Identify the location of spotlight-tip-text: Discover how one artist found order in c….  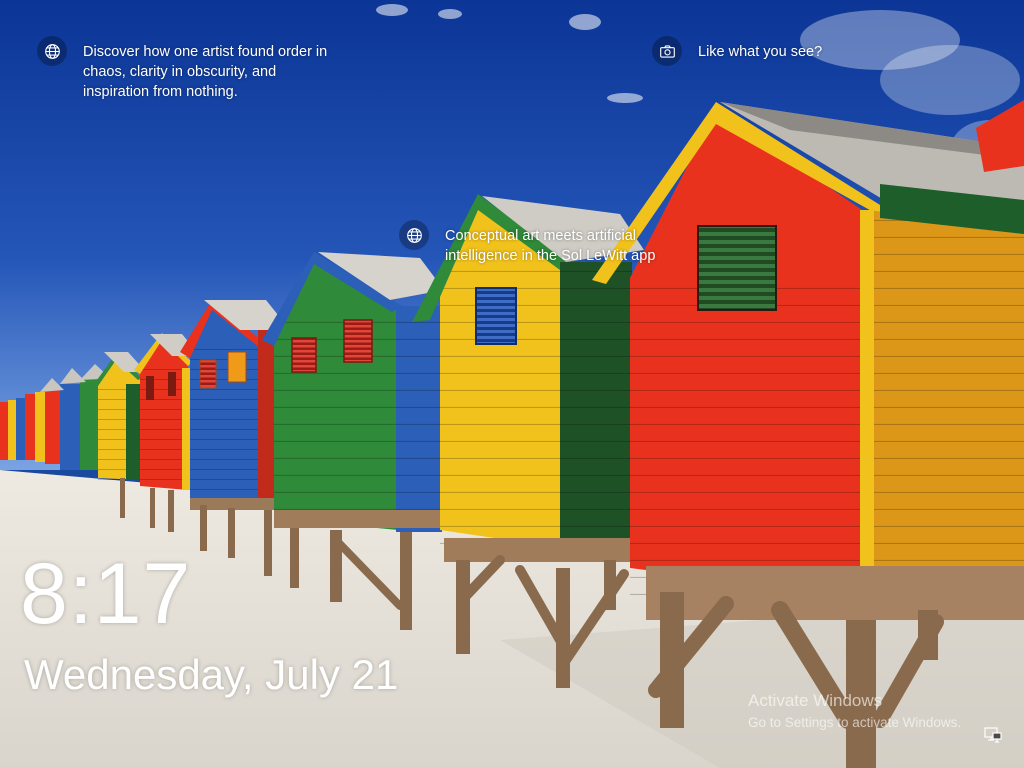
(205, 72).